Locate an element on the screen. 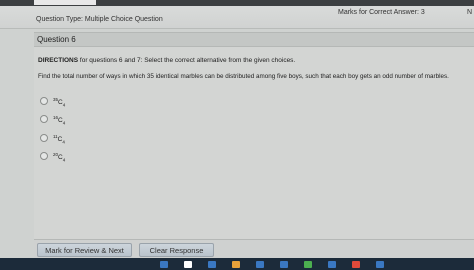  directions-label: DIRECTIONS is located at coordinates (58, 60).